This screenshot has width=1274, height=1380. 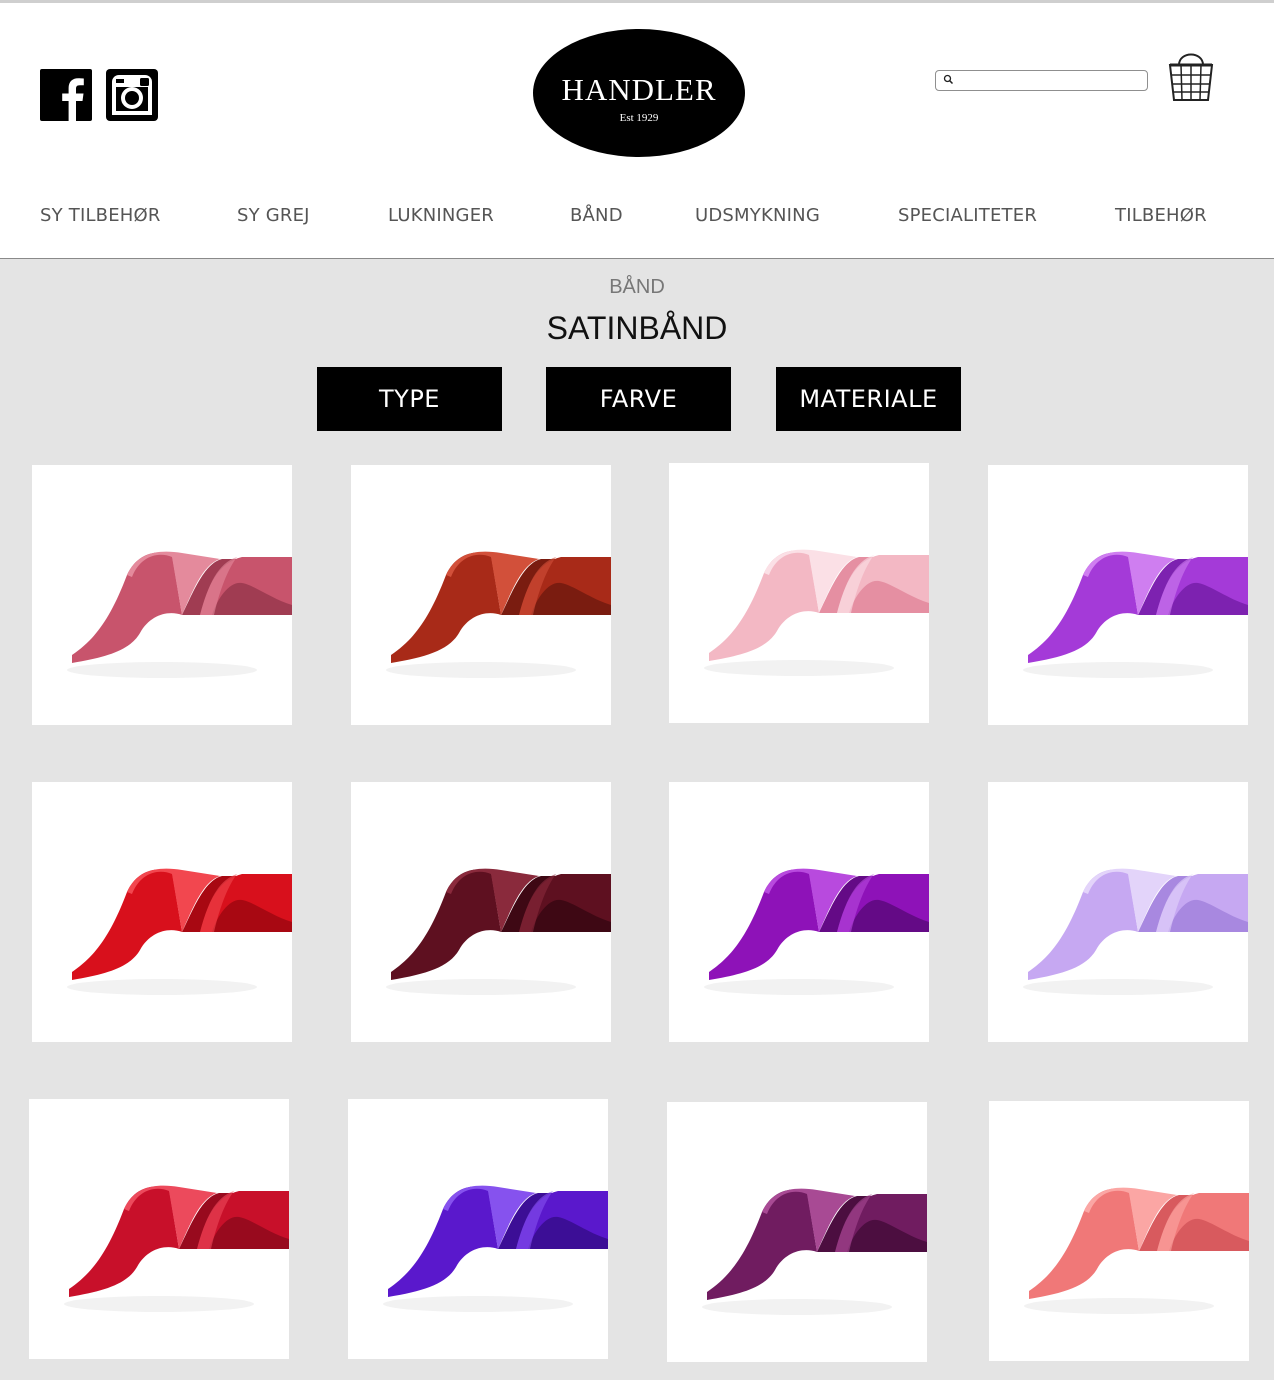 I want to click on facebook-icon, so click(x=66, y=95).